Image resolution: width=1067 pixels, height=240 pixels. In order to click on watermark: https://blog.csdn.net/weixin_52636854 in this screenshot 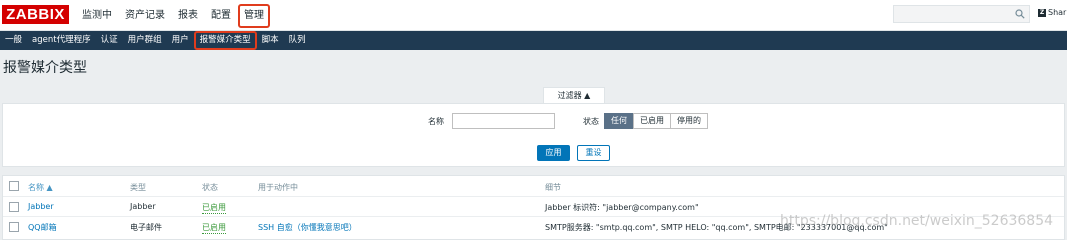, I will do `click(917, 221)`.